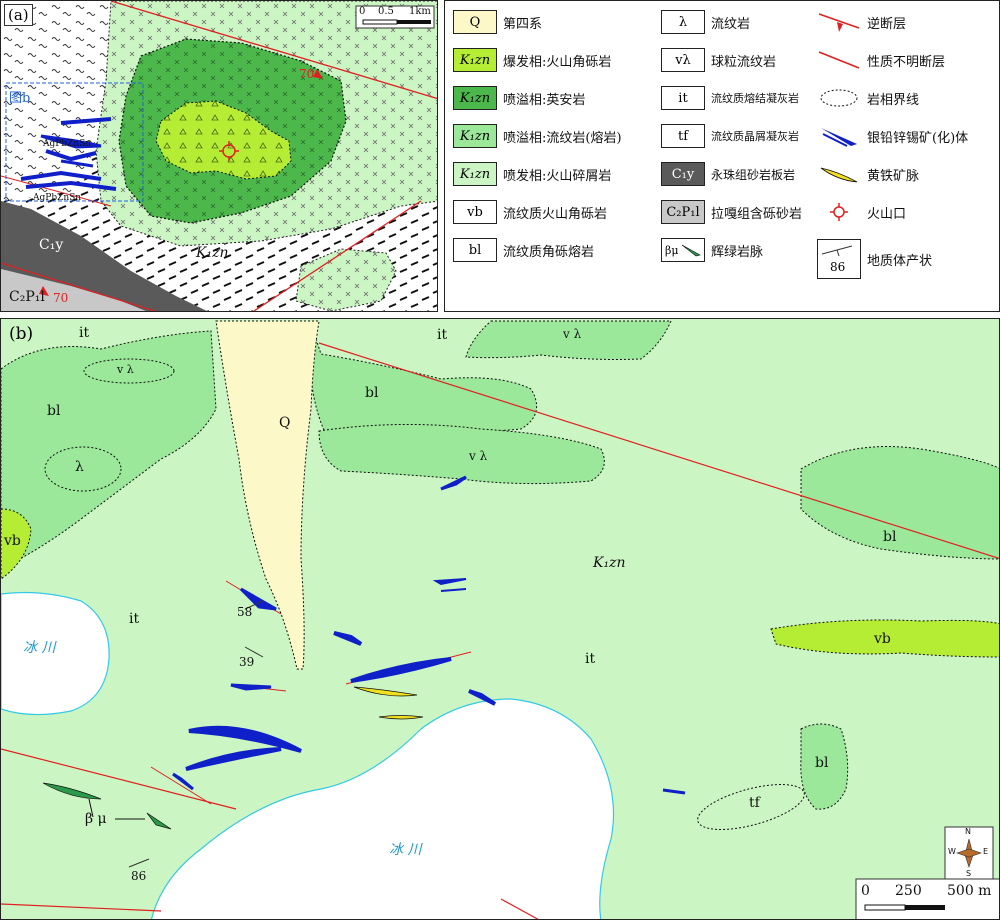  Describe the element at coordinates (245, 612) in the screenshot. I see `attitude-label-58: 58` at that location.